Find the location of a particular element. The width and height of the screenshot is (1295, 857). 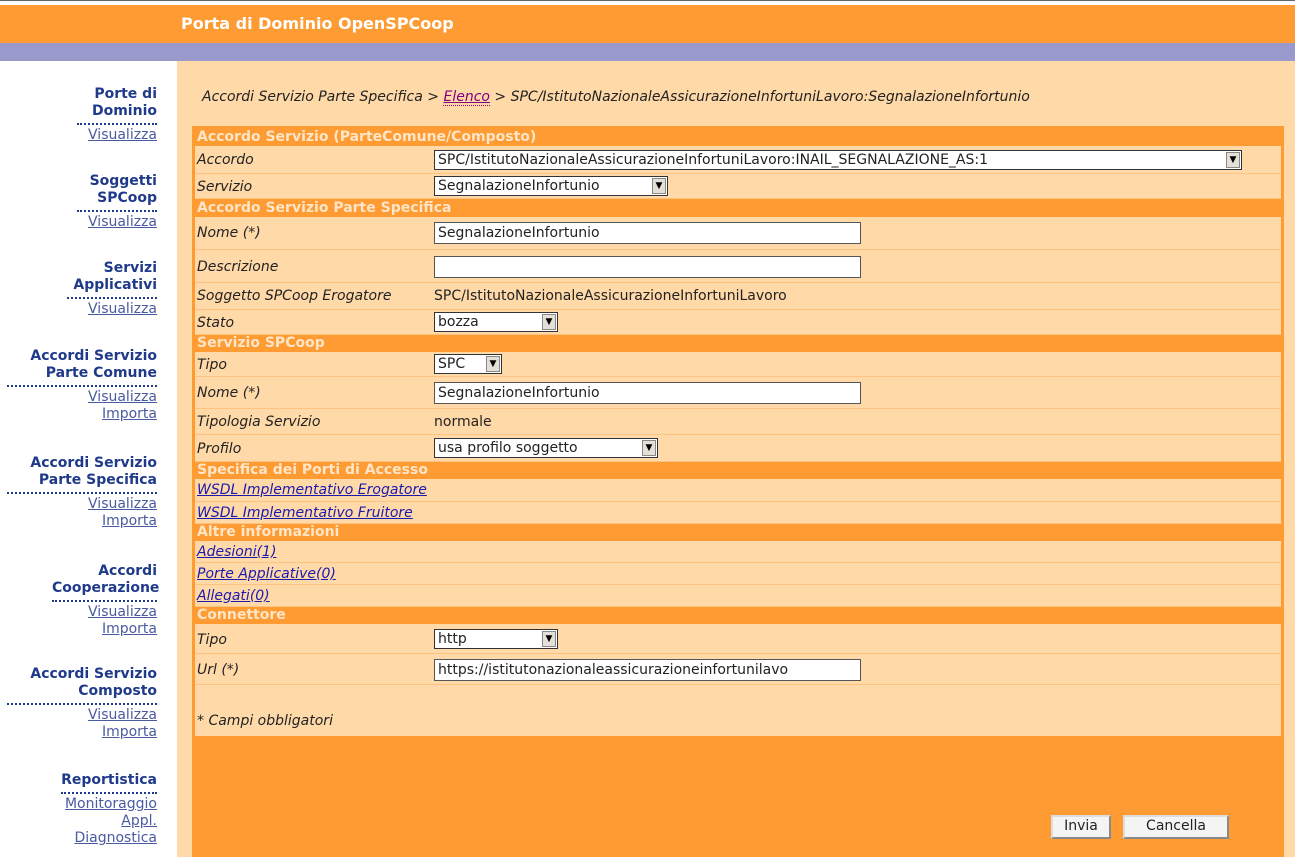

sidebar-group-accordi-cooperazione: Accordi Cooperazione Visualizza Importa is located at coordinates (105, 600).